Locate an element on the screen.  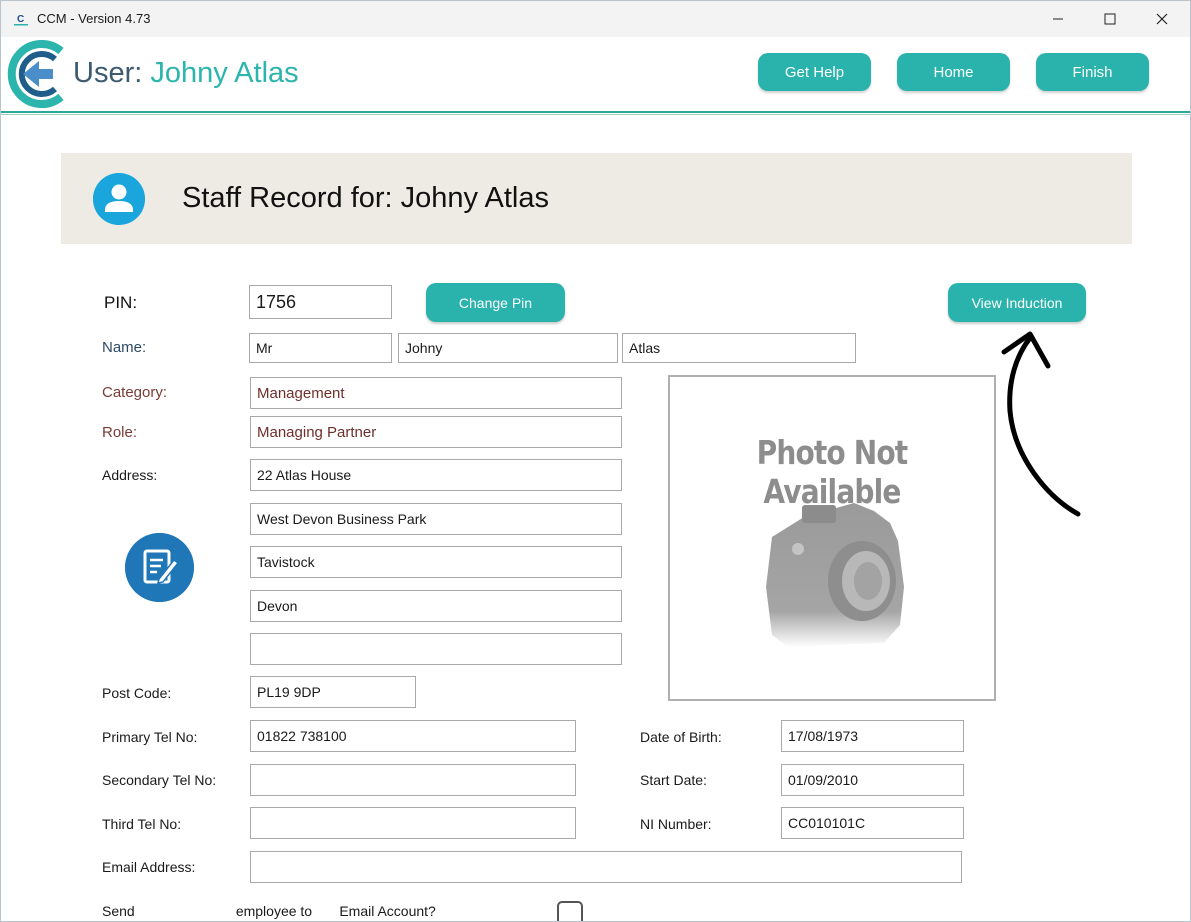
user-prefix: User: is located at coordinates (112, 73).